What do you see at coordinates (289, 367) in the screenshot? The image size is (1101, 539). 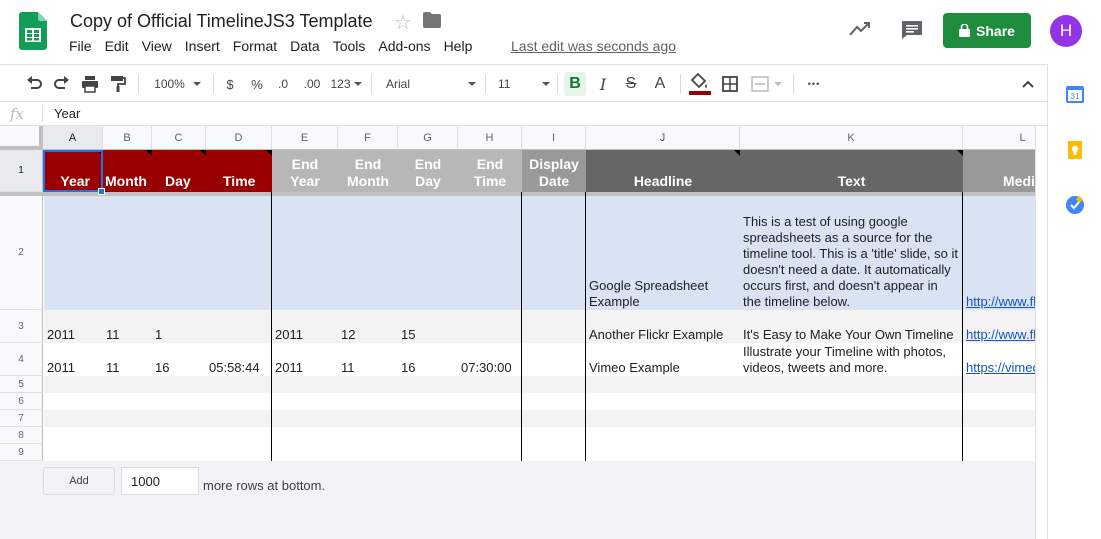 I see `cell-e4: 2011` at bounding box center [289, 367].